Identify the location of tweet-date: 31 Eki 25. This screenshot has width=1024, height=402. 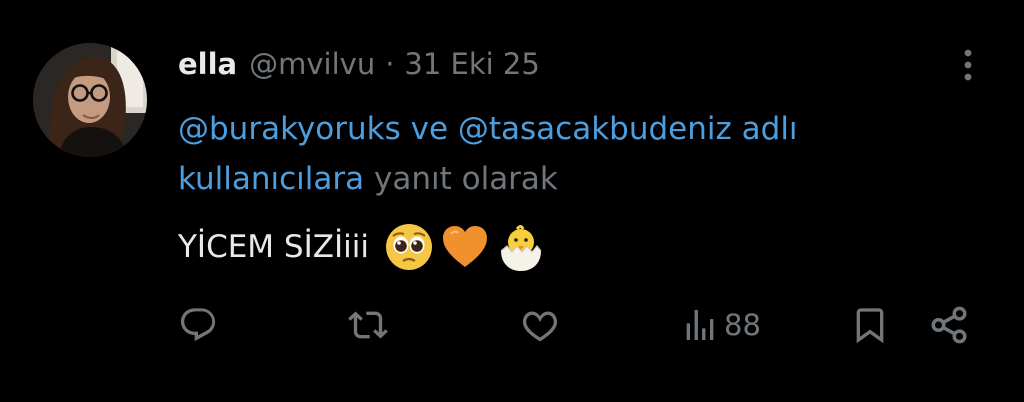
(471, 64).